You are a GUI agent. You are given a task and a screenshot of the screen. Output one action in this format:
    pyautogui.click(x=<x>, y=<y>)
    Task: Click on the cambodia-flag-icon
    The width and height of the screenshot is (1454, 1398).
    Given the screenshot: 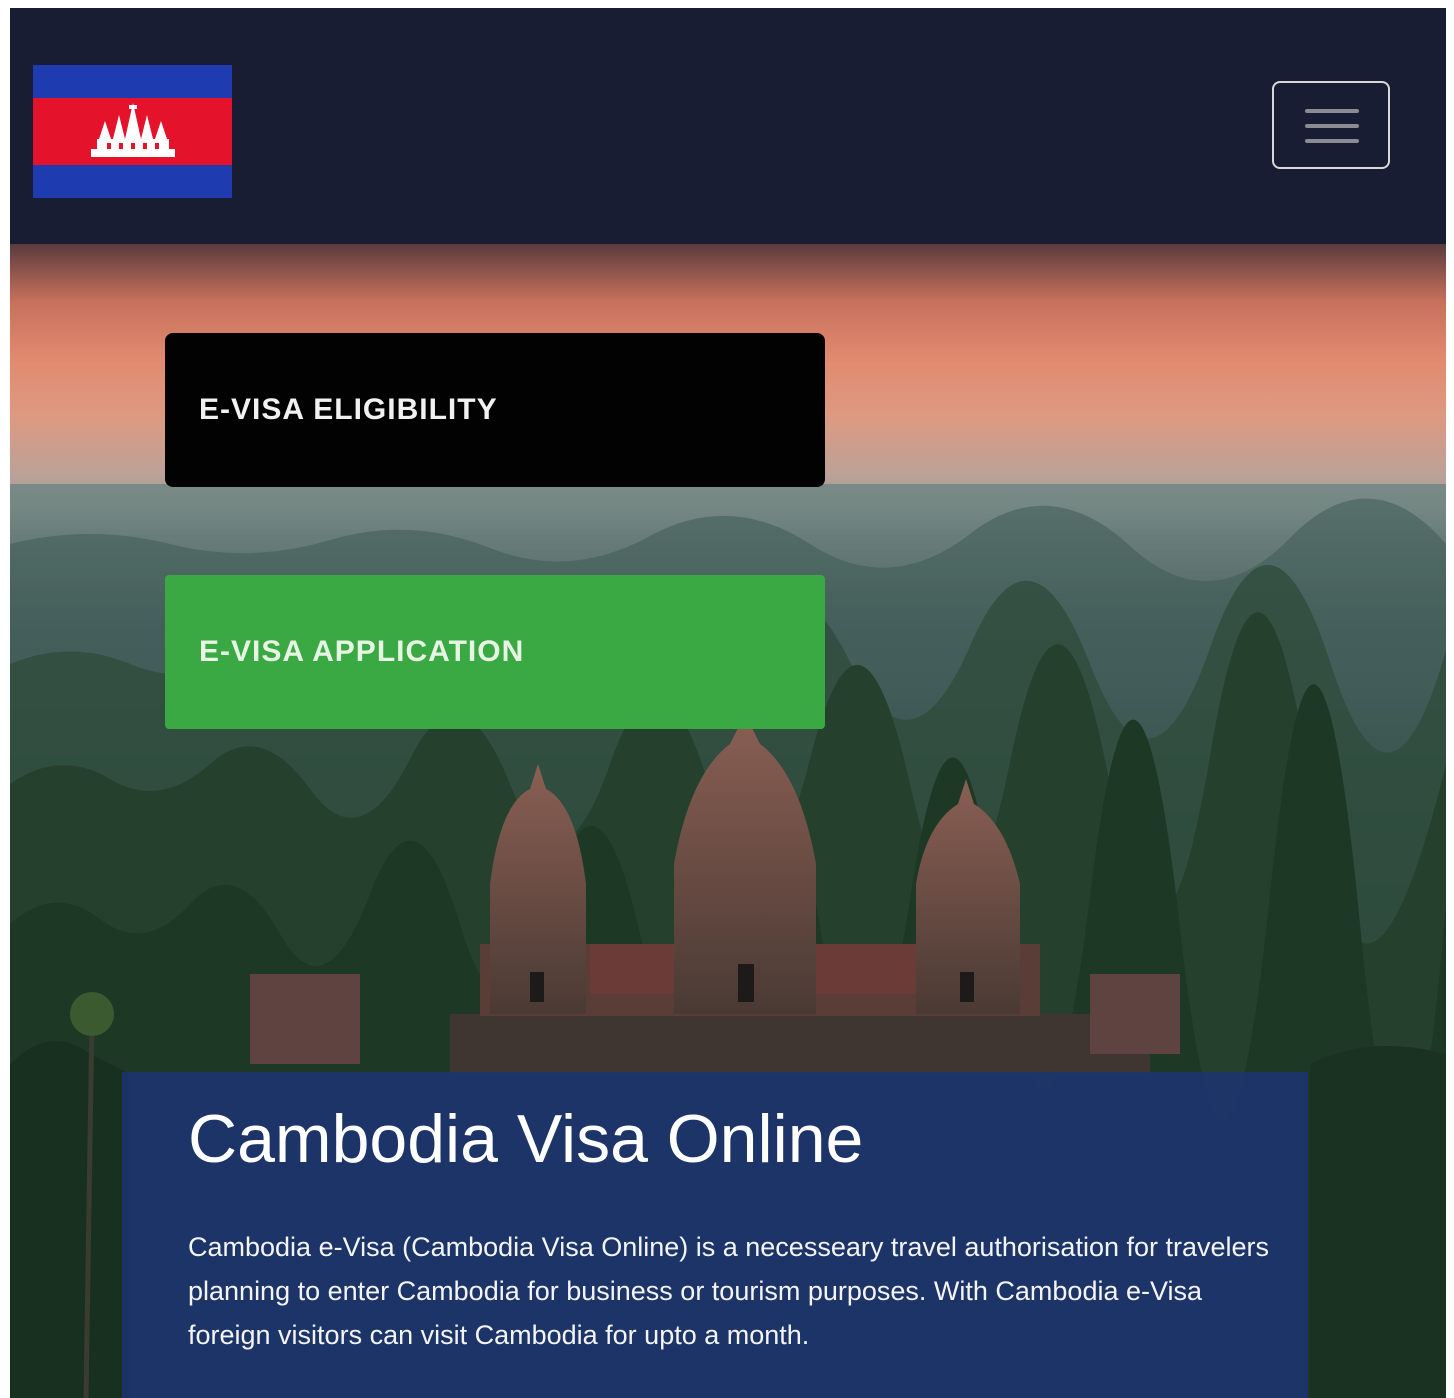 What is the action you would take?
    pyautogui.click(x=132, y=131)
    